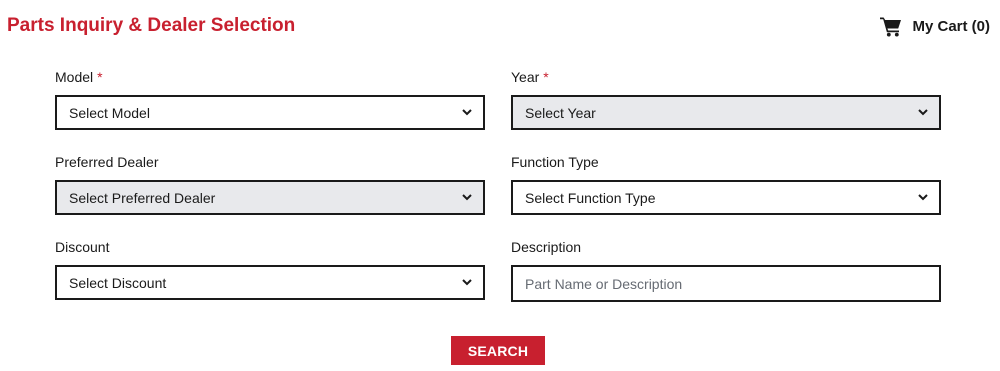 The width and height of the screenshot is (1000, 371). Describe the element at coordinates (555, 162) in the screenshot. I see `function-type-label: Function Type` at that location.